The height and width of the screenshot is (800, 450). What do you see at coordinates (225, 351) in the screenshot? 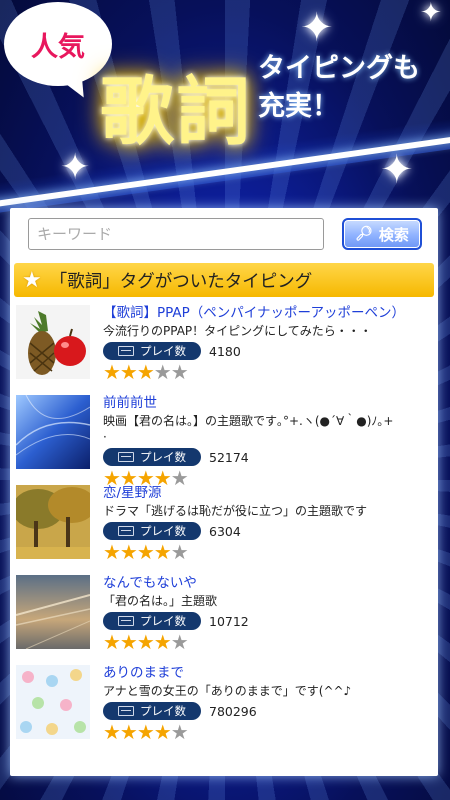
I see `play-count: 4180` at bounding box center [225, 351].